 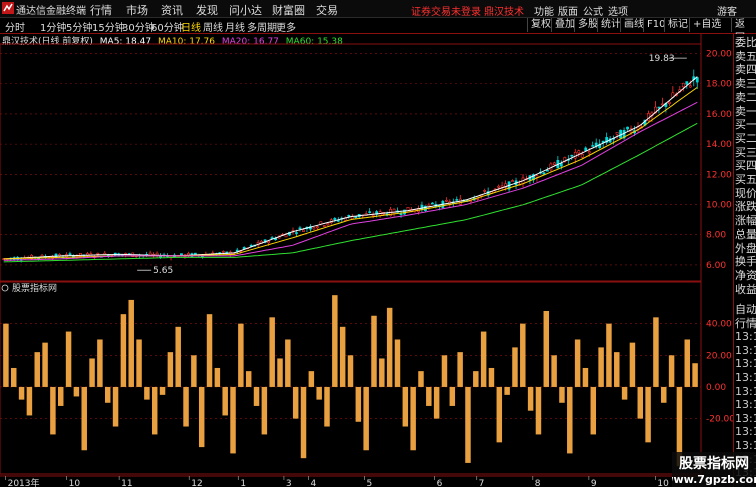 What do you see at coordinates (540, 25) in the screenshot?
I see `fuquan-button: 复权` at bounding box center [540, 25].